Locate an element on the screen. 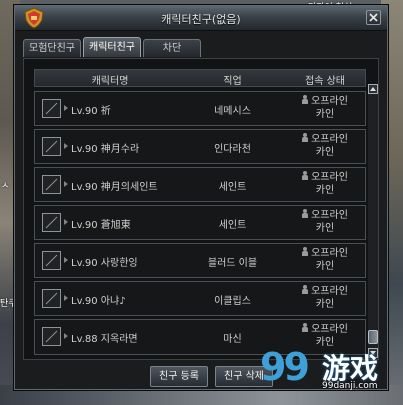  friend-row: Lv.90 神月의세인트 세인트 오프라인 카인 is located at coordinates (200, 184).